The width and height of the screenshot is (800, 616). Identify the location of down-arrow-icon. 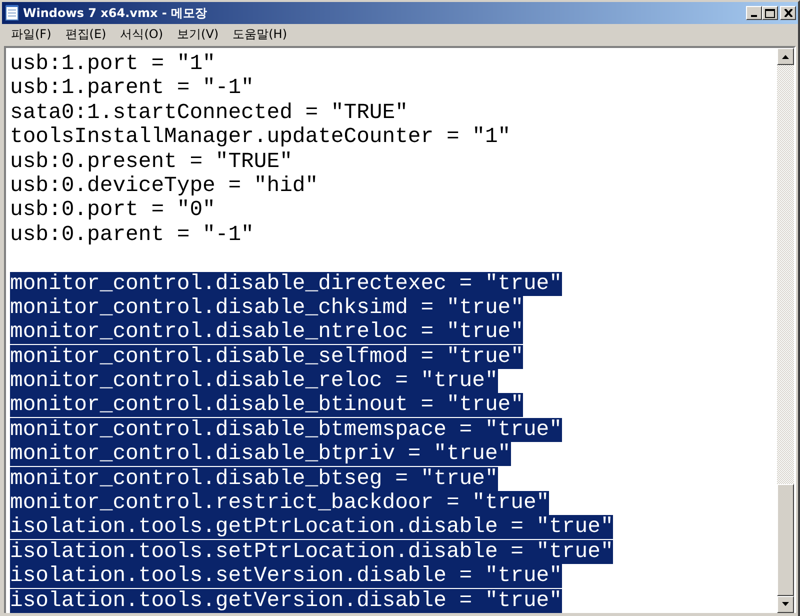
(785, 604).